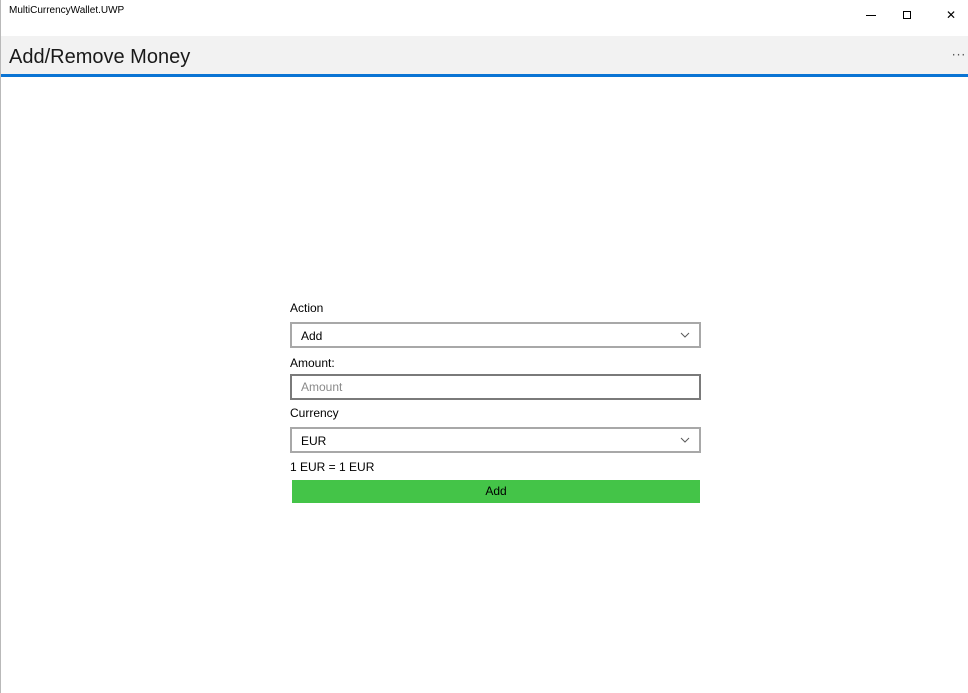 This screenshot has width=968, height=693. Describe the element at coordinates (312, 336) in the screenshot. I see `action-selected-value: Add` at that location.